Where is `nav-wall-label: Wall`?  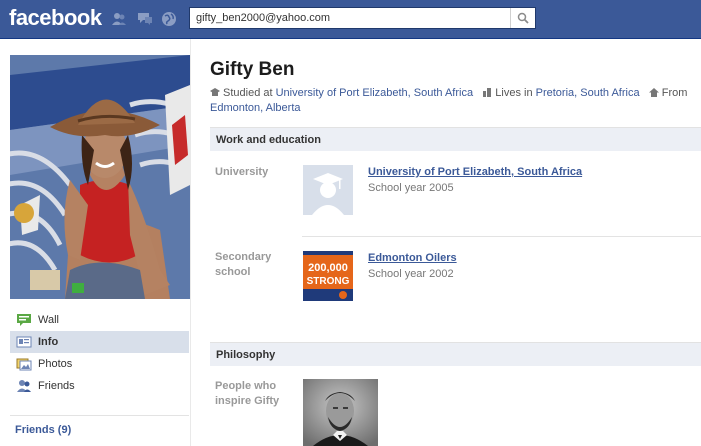 nav-wall-label: Wall is located at coordinates (48, 320).